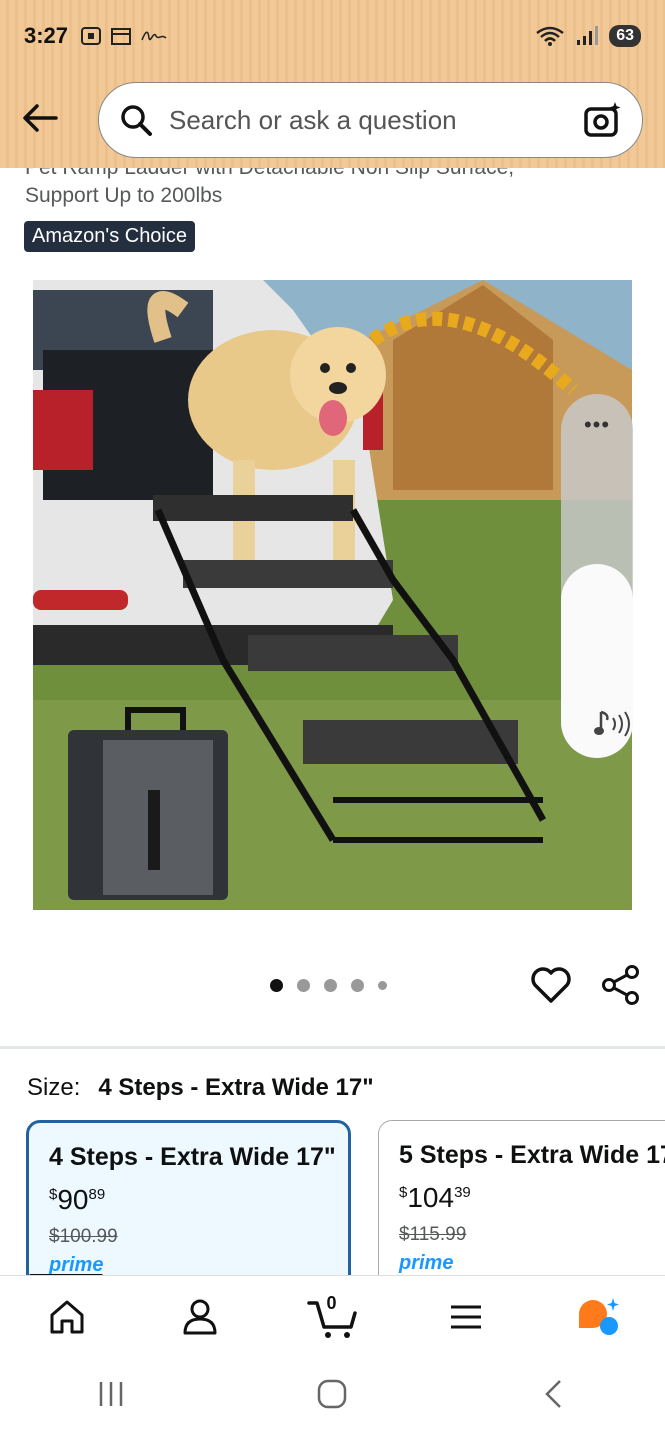  What do you see at coordinates (97, 1194) in the screenshot?
I see `price-fraction: 89` at bounding box center [97, 1194].